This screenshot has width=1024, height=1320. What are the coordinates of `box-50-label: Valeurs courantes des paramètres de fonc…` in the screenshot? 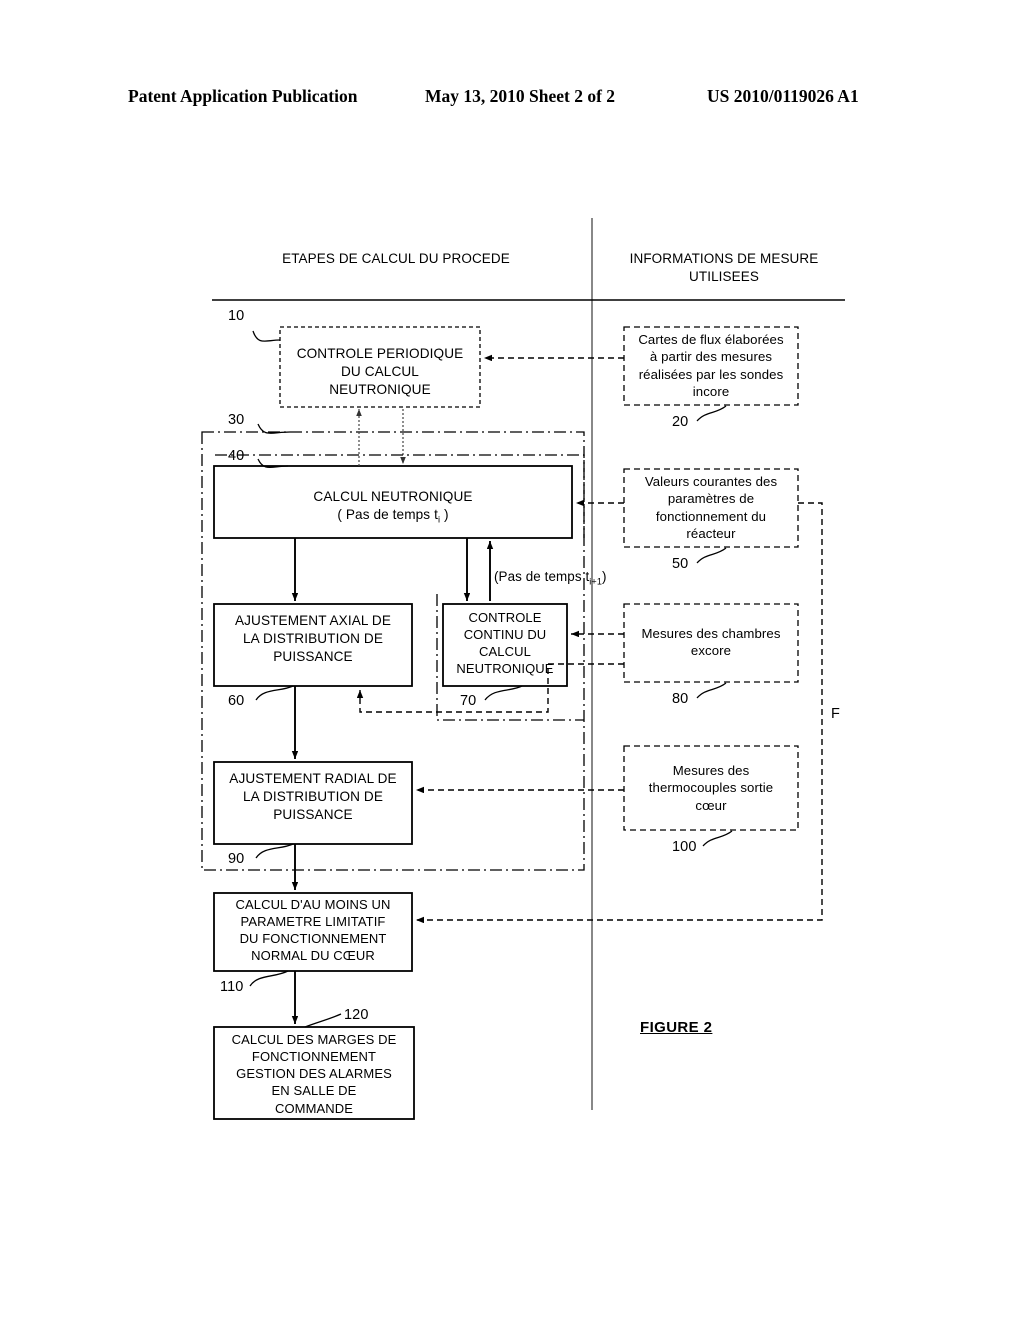 It's located at (711, 508).